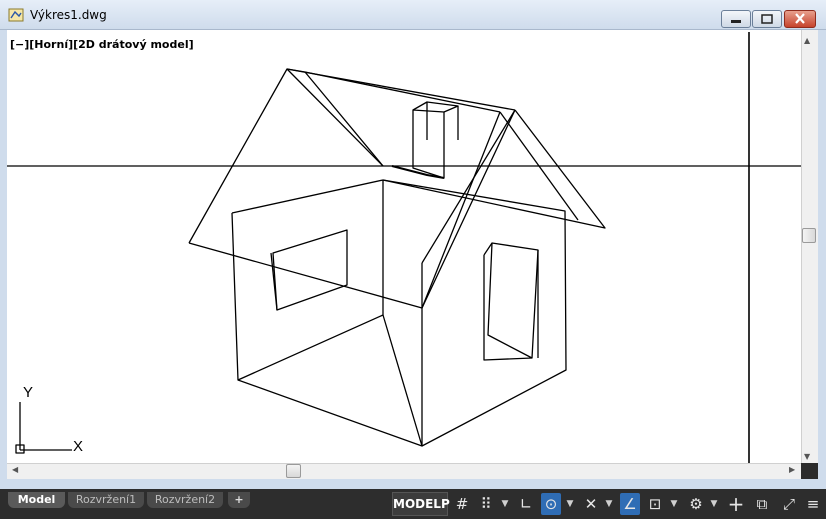  Describe the element at coordinates (674, 504) in the screenshot. I see `osnap-dropdown-icon: ▼` at that location.